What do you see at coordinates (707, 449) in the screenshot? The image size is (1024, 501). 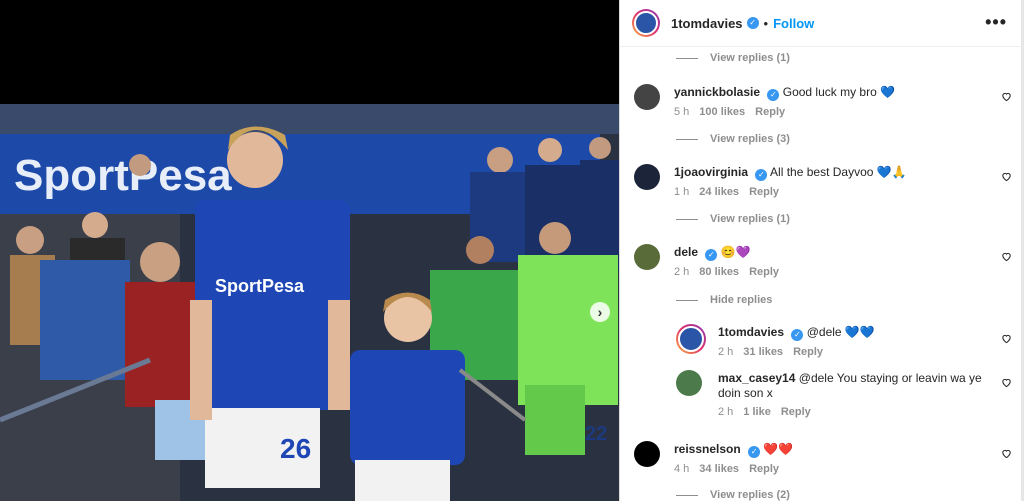 I see `commenter-username: reissnelson` at bounding box center [707, 449].